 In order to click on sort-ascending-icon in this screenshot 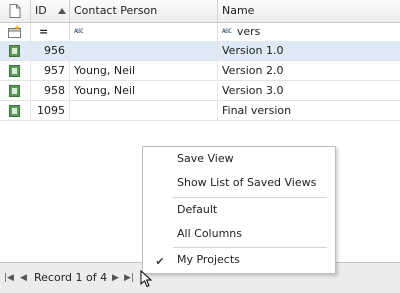, I will do `click(62, 11)`.